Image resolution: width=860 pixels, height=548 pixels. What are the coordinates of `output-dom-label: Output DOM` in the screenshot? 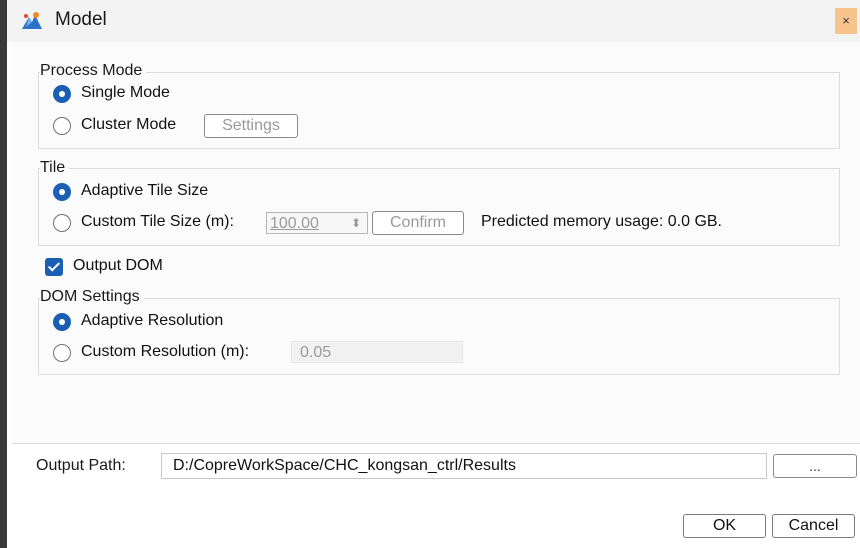 It's located at (118, 265).